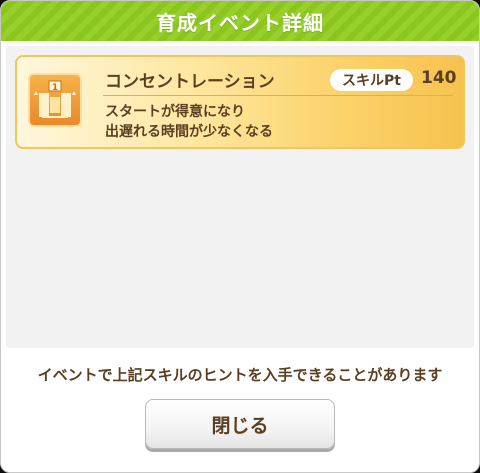  I want to click on skill-description-line: 出遅れる時間が少なくなる, so click(189, 132).